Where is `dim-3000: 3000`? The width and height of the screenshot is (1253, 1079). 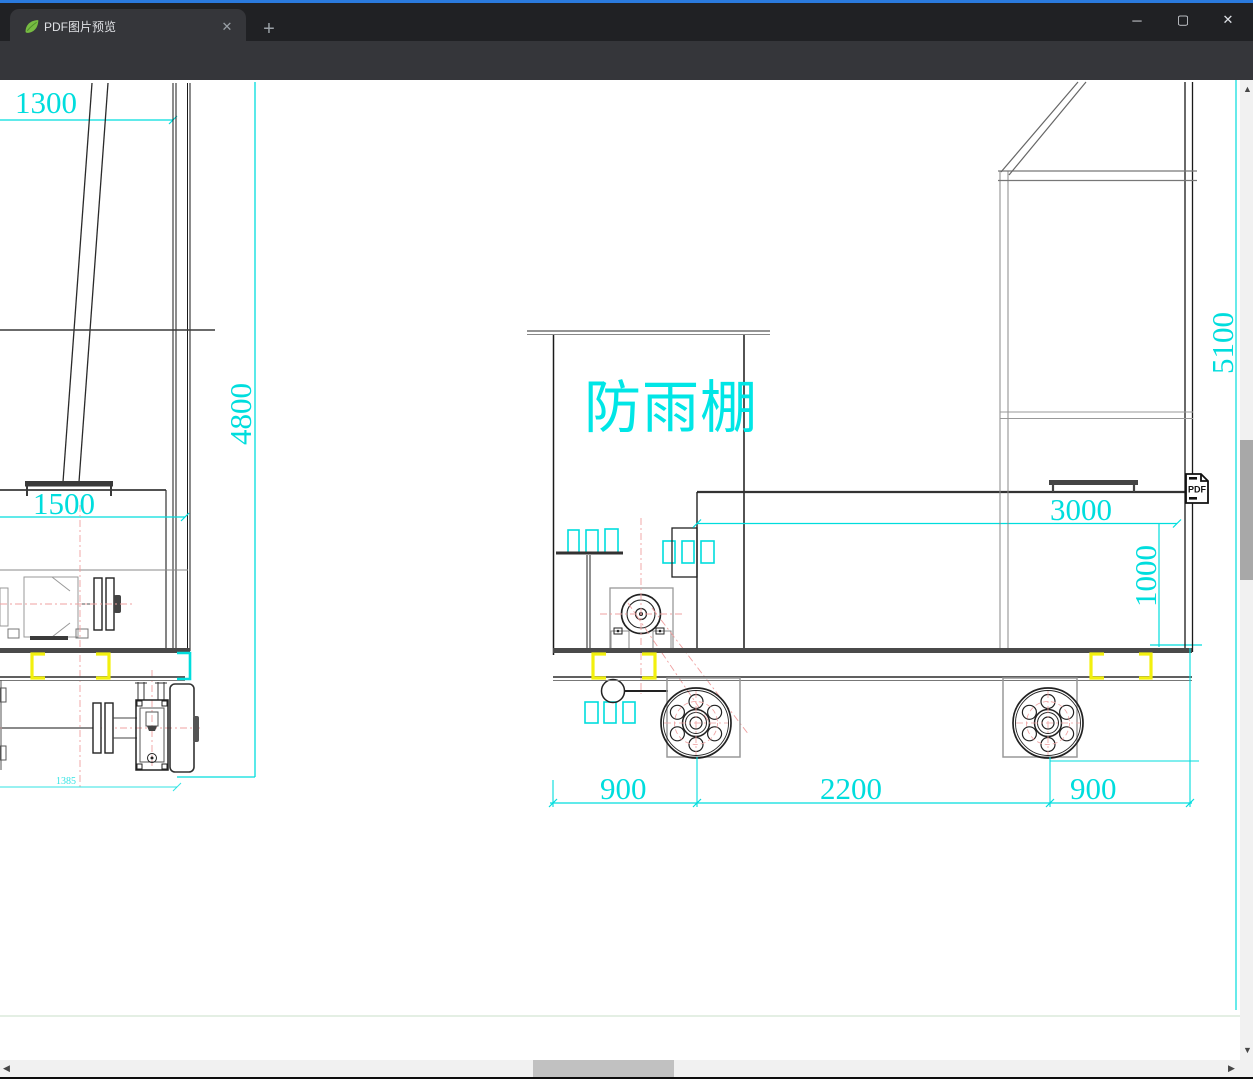
dim-3000: 3000 is located at coordinates (1081, 509).